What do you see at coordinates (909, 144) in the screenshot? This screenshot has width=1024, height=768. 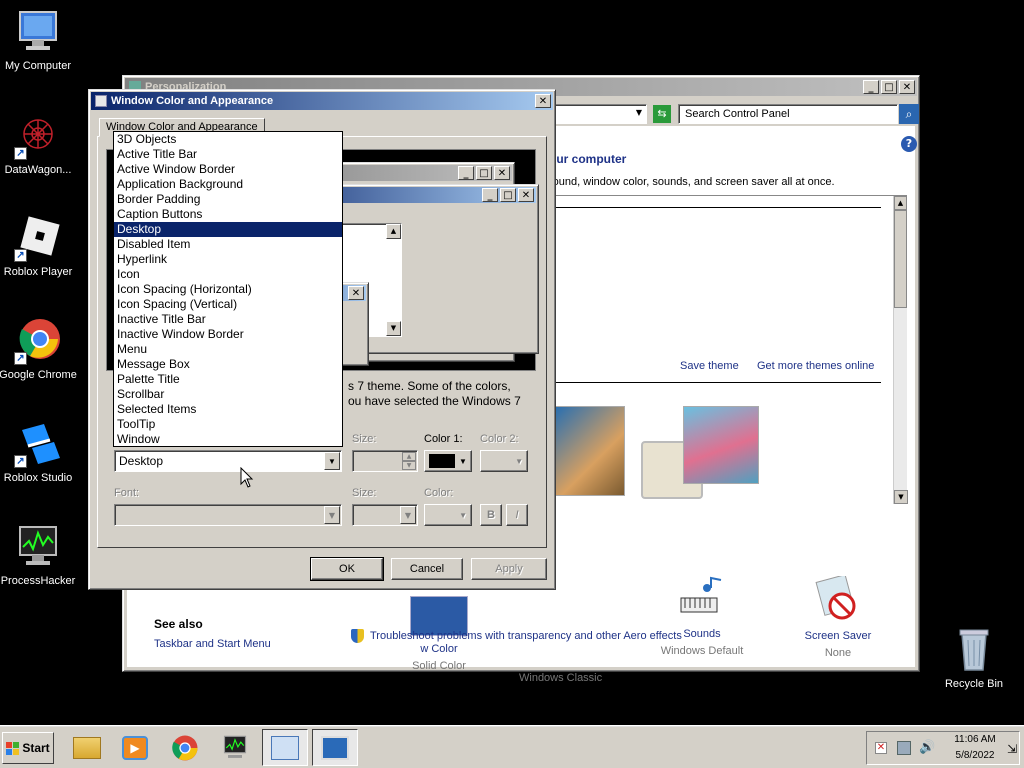 I see `help-icon: ?` at bounding box center [909, 144].